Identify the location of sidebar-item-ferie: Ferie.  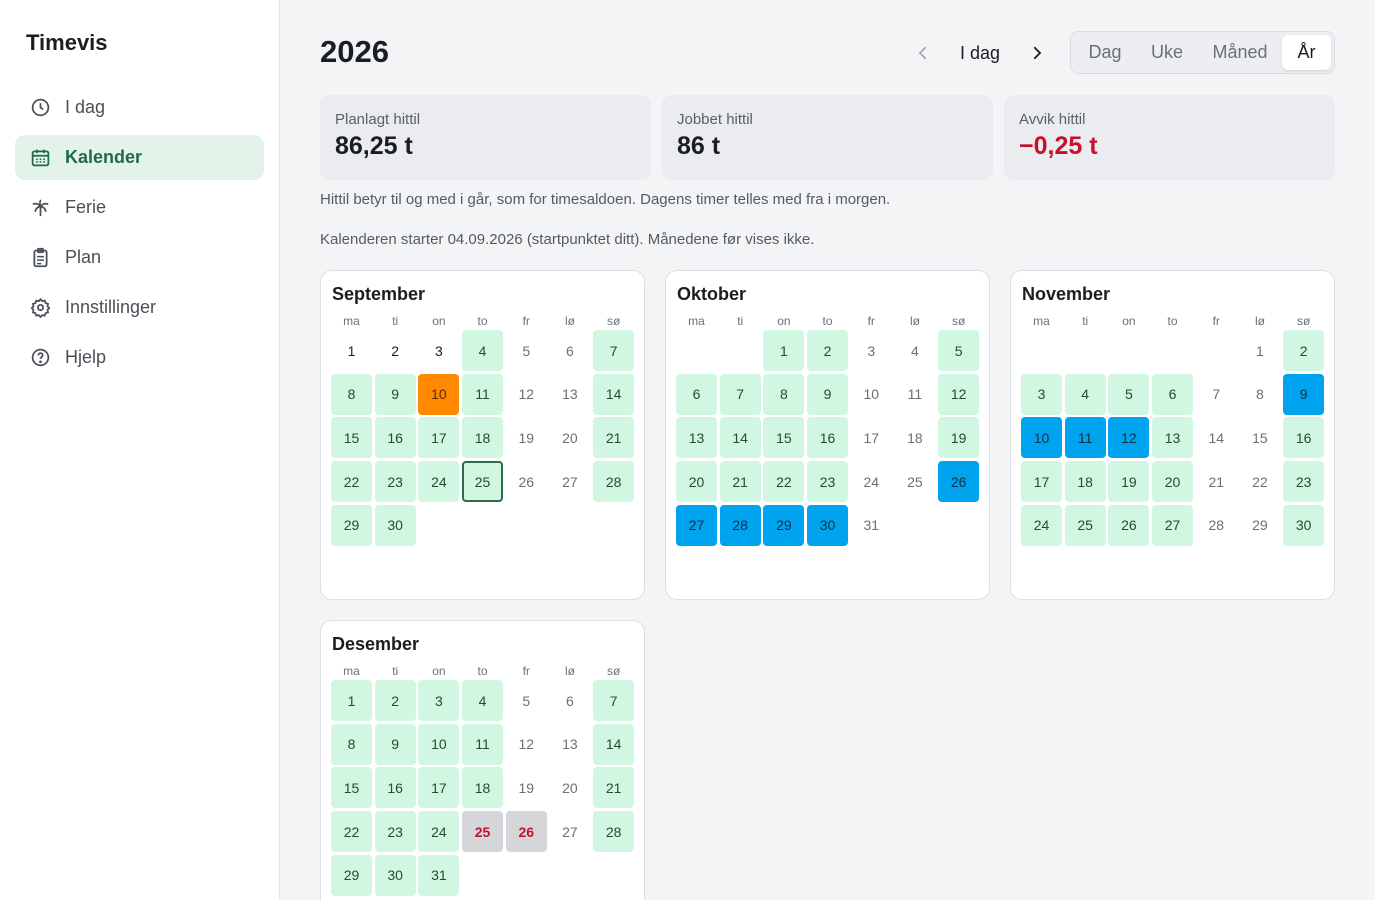
(139, 207).